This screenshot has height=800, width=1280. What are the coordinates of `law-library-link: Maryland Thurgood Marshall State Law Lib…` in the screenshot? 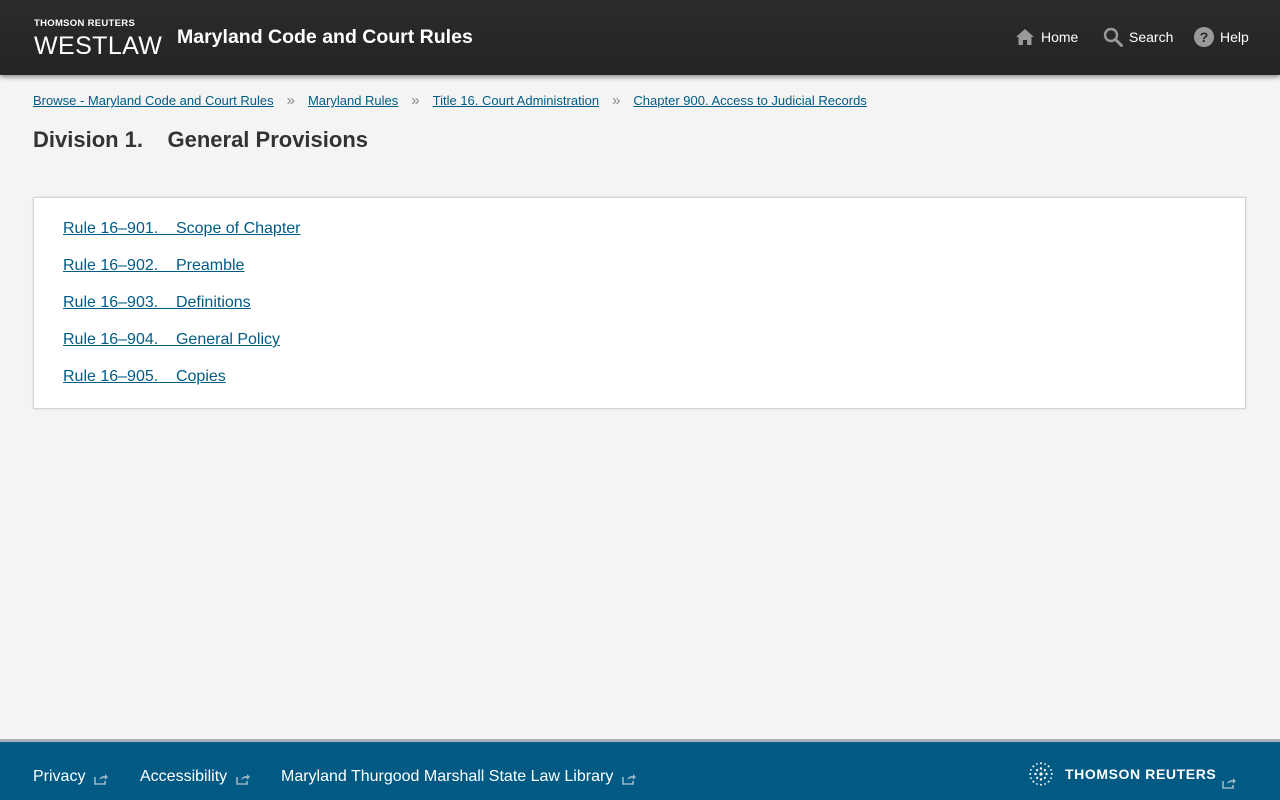 It's located at (459, 777).